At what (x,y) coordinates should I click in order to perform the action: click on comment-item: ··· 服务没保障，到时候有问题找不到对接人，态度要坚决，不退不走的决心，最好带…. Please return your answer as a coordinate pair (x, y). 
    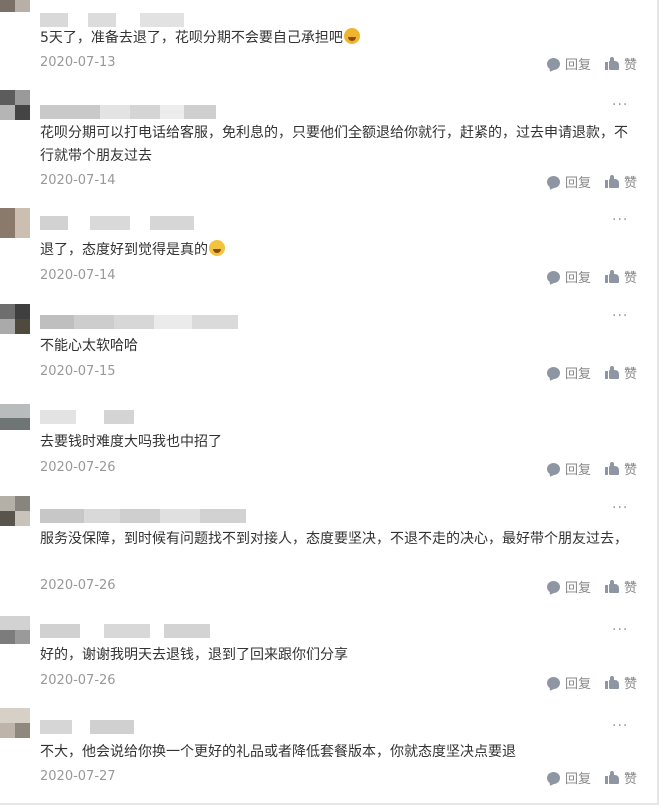
    Looking at the image, I should click on (327, 549).